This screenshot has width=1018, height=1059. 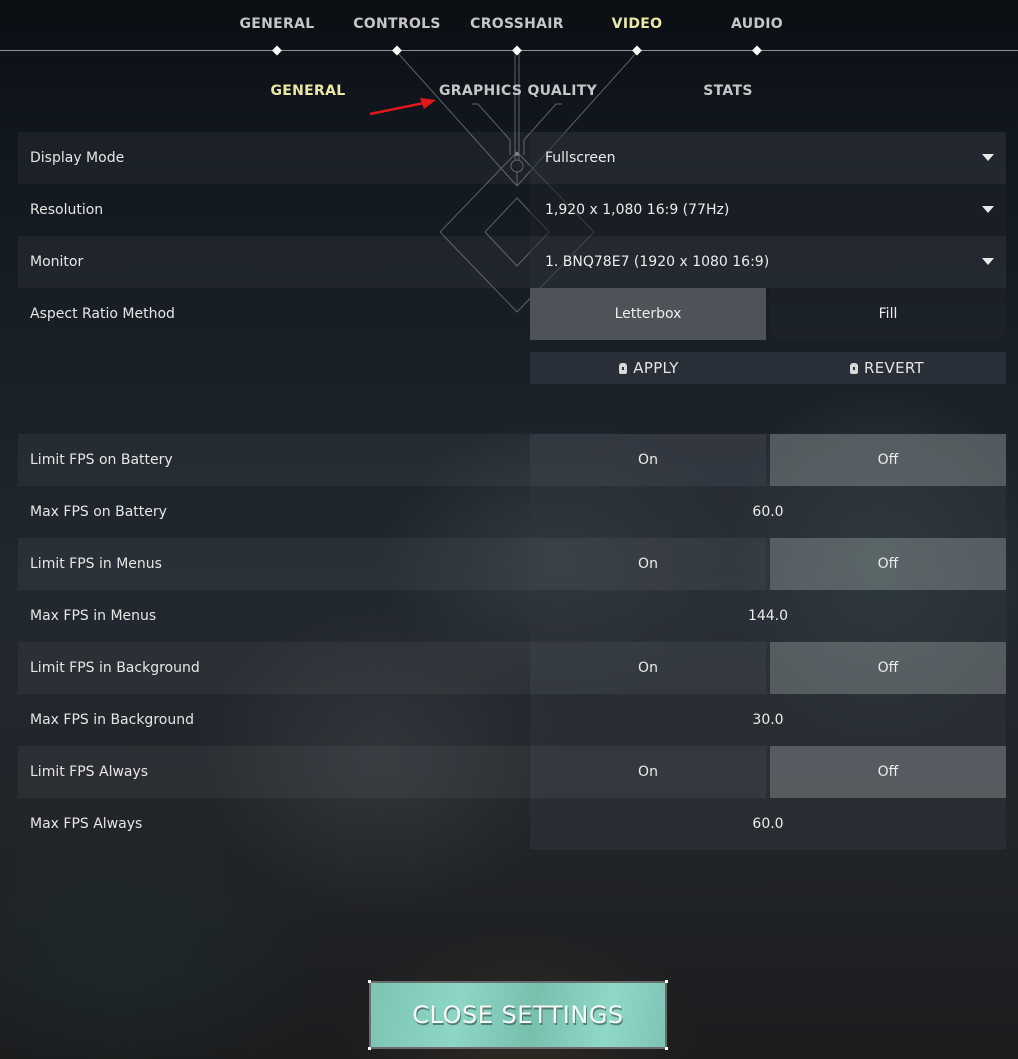 What do you see at coordinates (115, 668) in the screenshot?
I see `setting-label: Limit FPS in Background` at bounding box center [115, 668].